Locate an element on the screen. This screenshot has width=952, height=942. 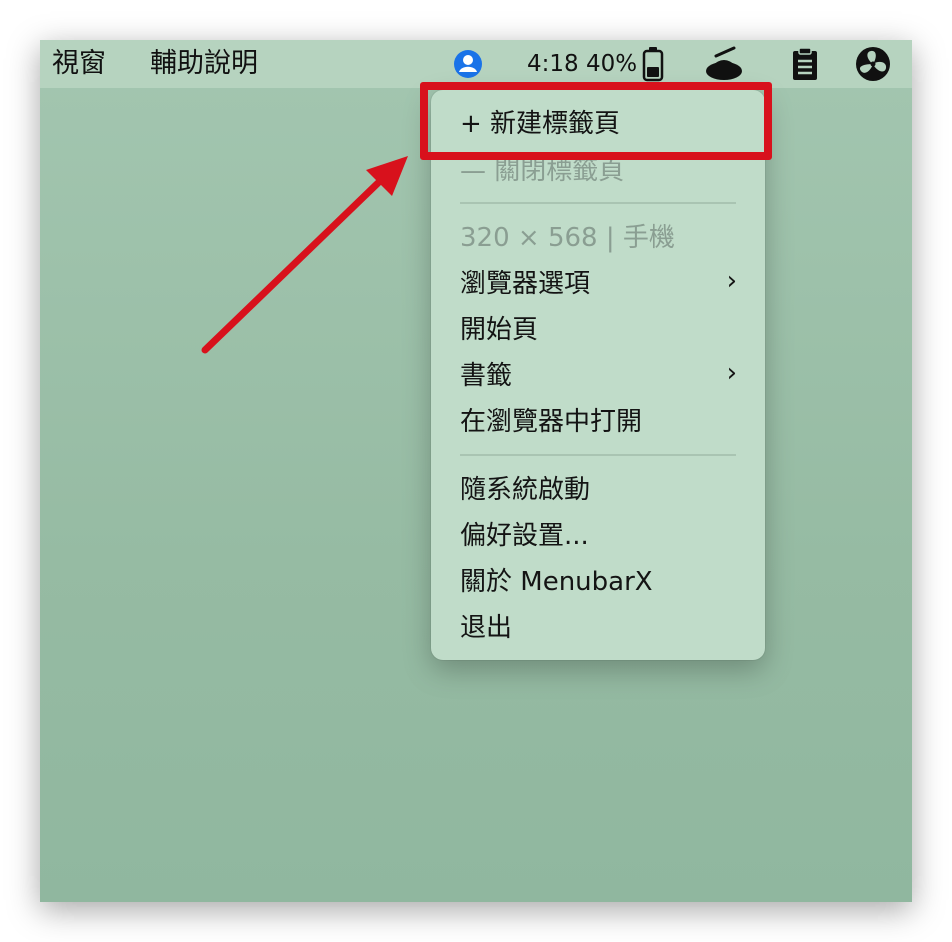
annotation-arrow-icon is located at coordinates (304, 255).